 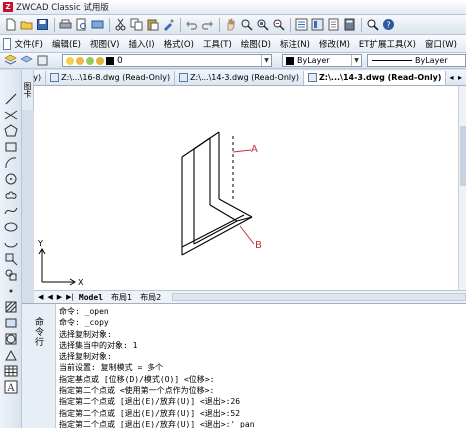 I want to click on command-line: 命令: _open, so click(x=84, y=311).